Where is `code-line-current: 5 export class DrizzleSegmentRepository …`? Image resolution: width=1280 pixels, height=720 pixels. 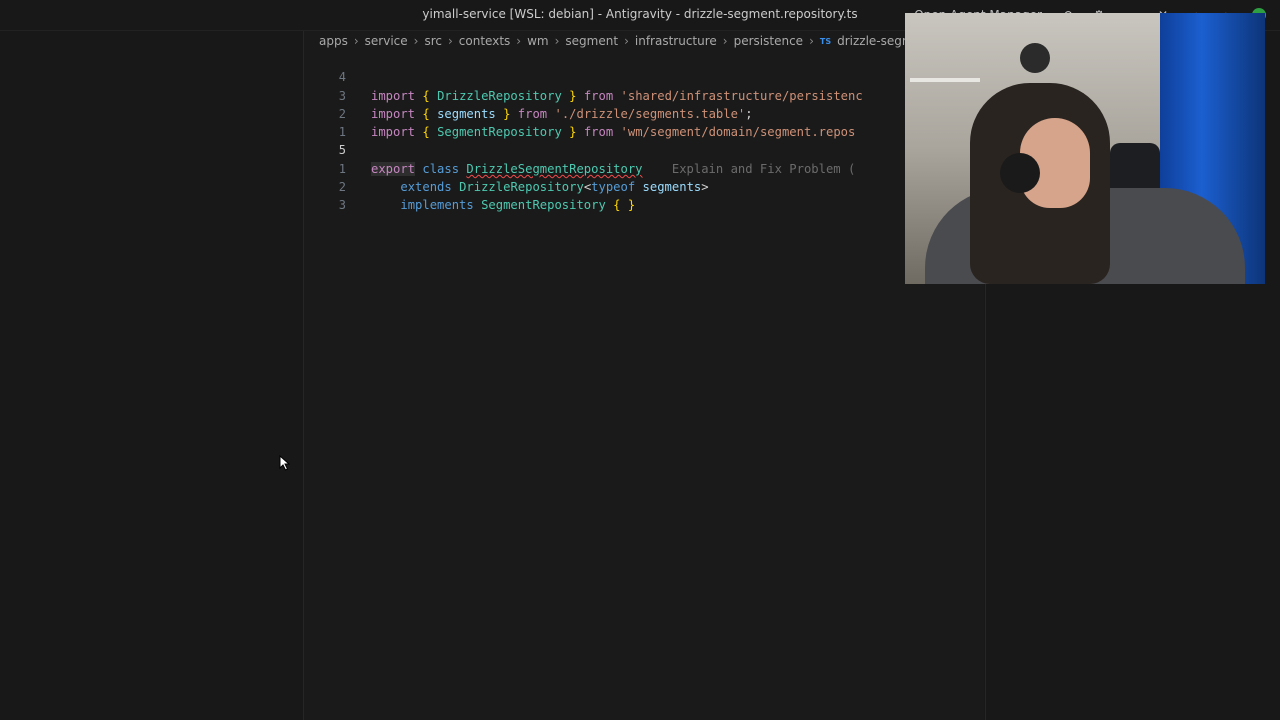
code-line-current: 5 export class DrizzleSegmentRepository … is located at coordinates (644, 149).